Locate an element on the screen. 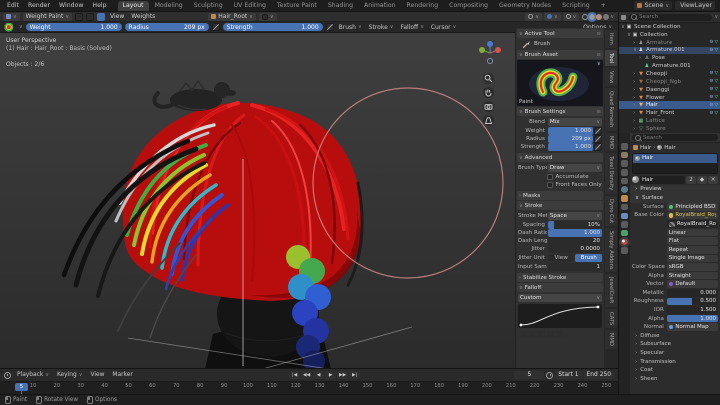 The width and height of the screenshot is (720, 405). outliner-row: › ▼ Flower ⚙ ▽ is located at coordinates (669, 98).